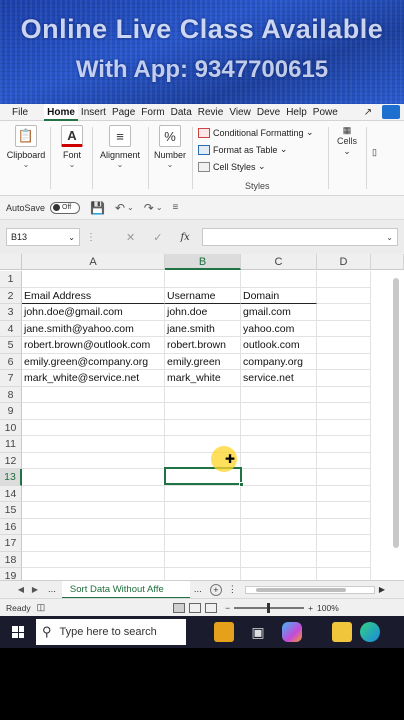 Image resolution: width=404 pixels, height=720 pixels. Describe the element at coordinates (344, 378) in the screenshot. I see `cell-d7` at that location.